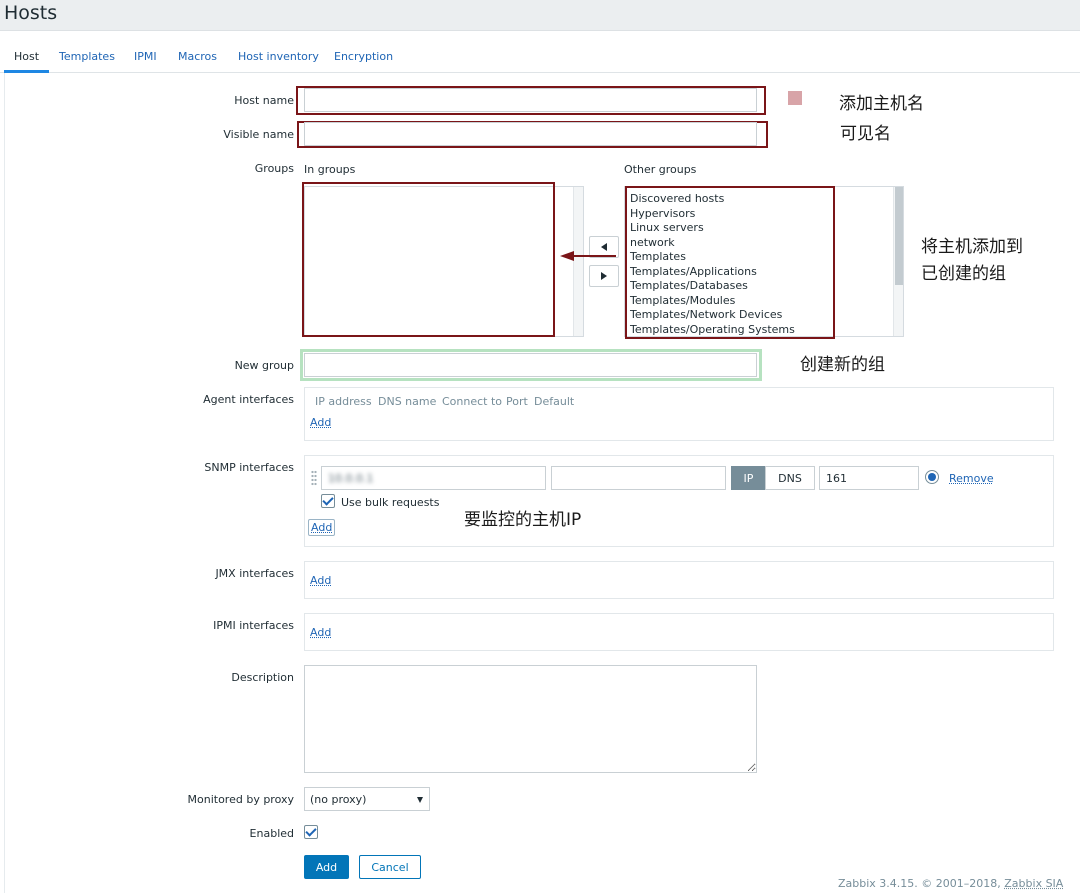 Image resolution: width=1080 pixels, height=893 pixels. What do you see at coordinates (145, 56) in the screenshot?
I see `tab-ipmi: IPMI` at bounding box center [145, 56].